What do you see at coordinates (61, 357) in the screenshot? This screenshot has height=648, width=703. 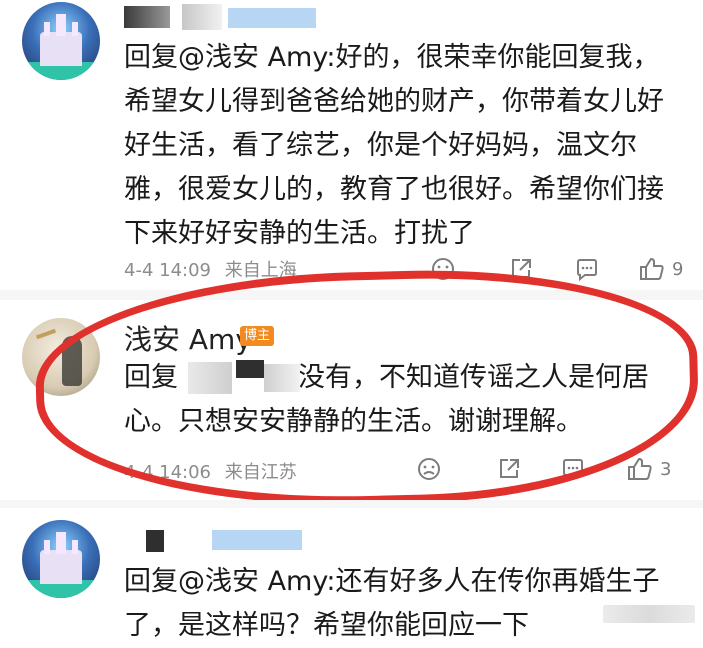 I see `author-avatar` at bounding box center [61, 357].